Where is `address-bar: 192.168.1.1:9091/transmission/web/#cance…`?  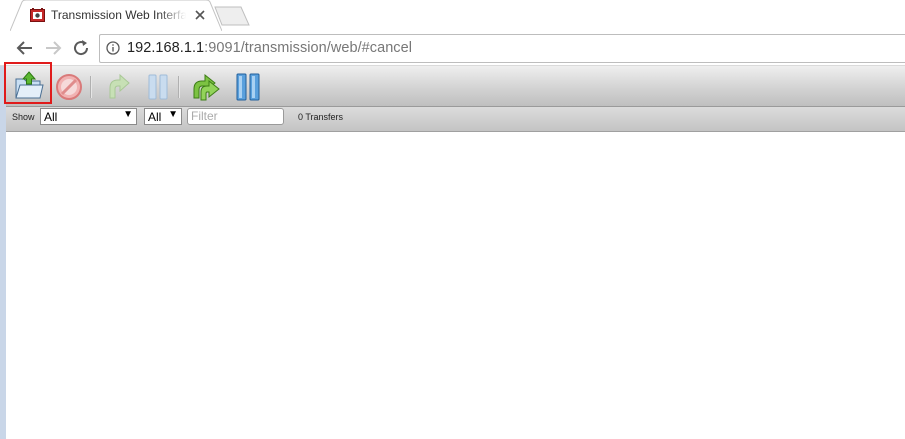
address-bar: 192.168.1.1:9091/transmission/web/#cance… is located at coordinates (502, 48).